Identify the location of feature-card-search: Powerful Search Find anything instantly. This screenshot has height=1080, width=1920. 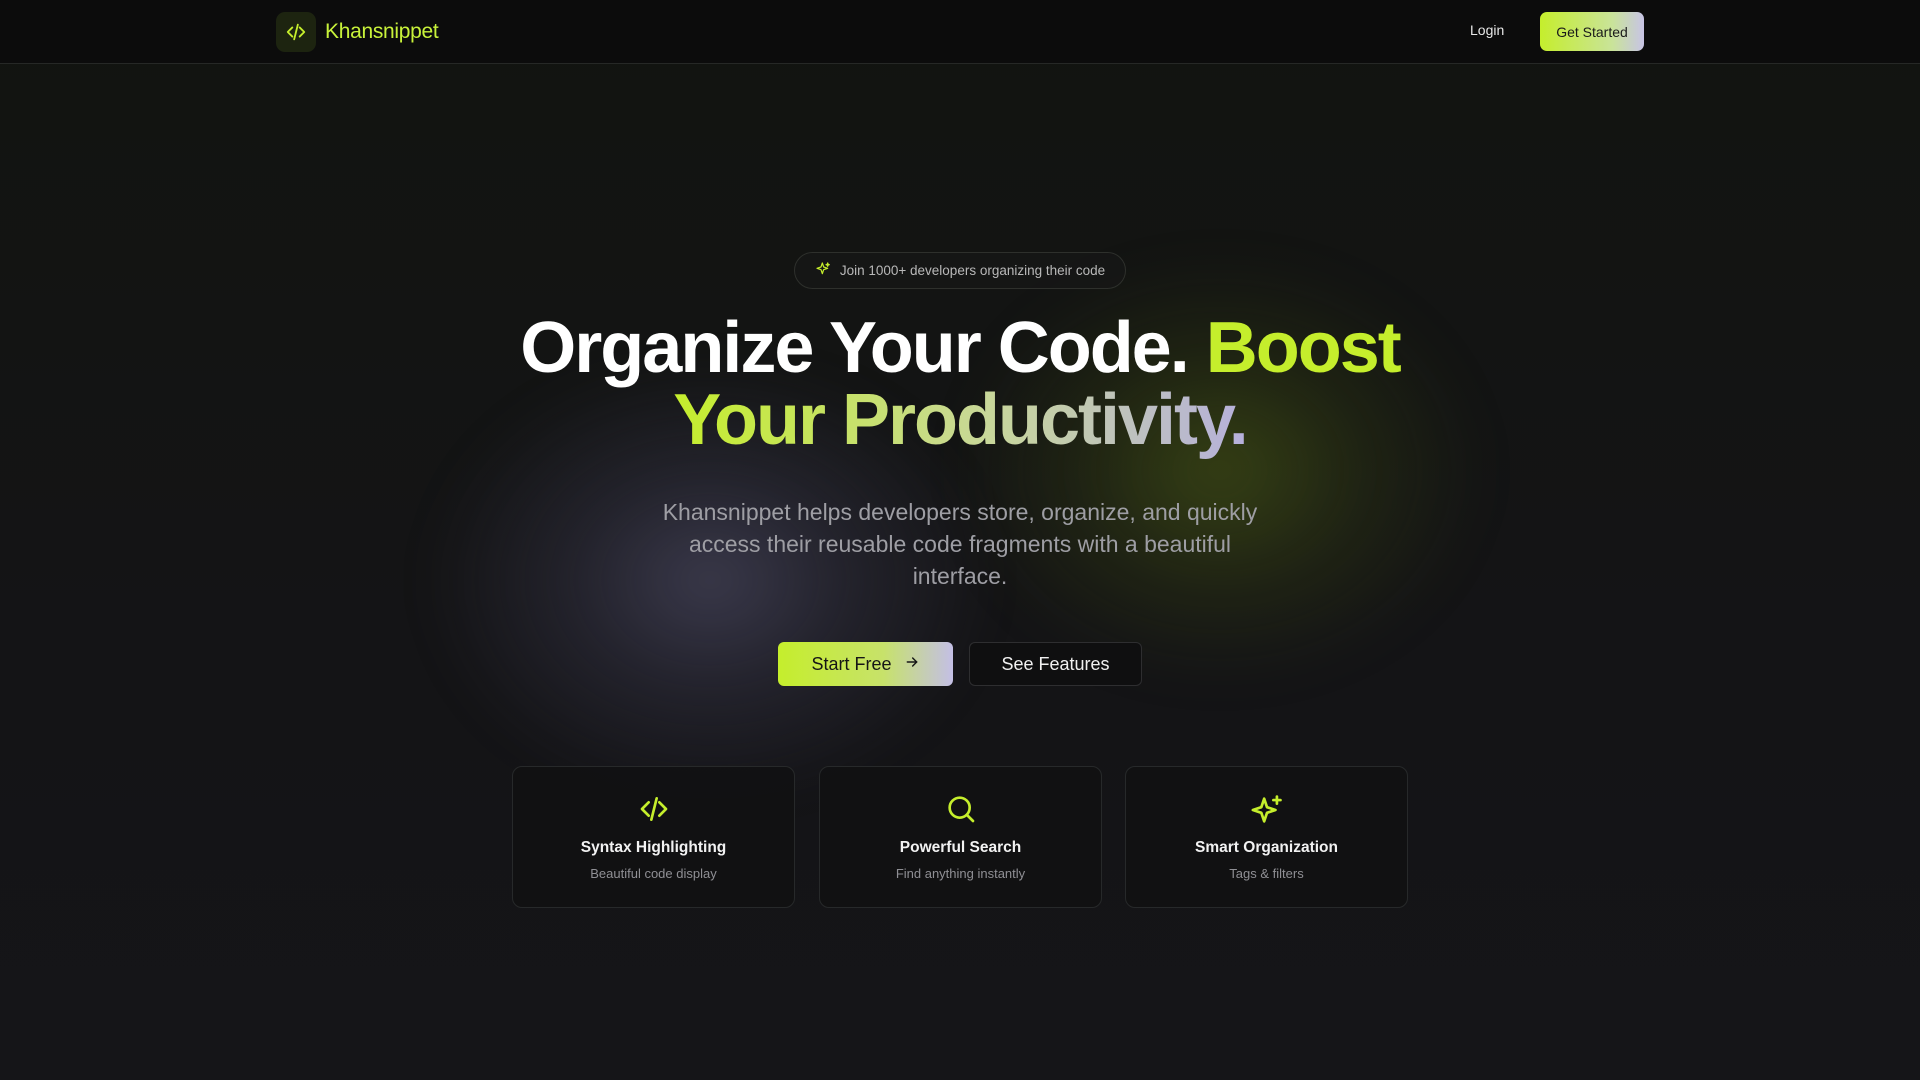
(960, 837).